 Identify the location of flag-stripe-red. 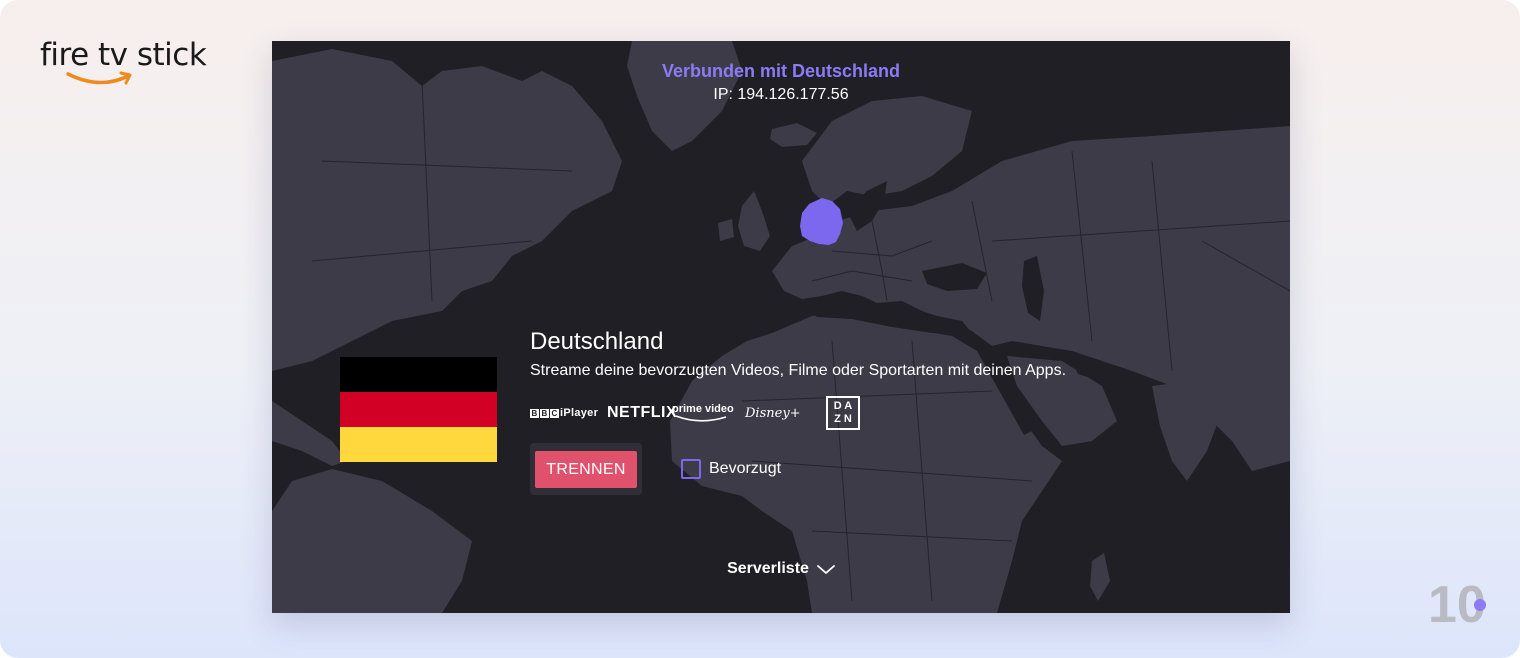
(418, 409).